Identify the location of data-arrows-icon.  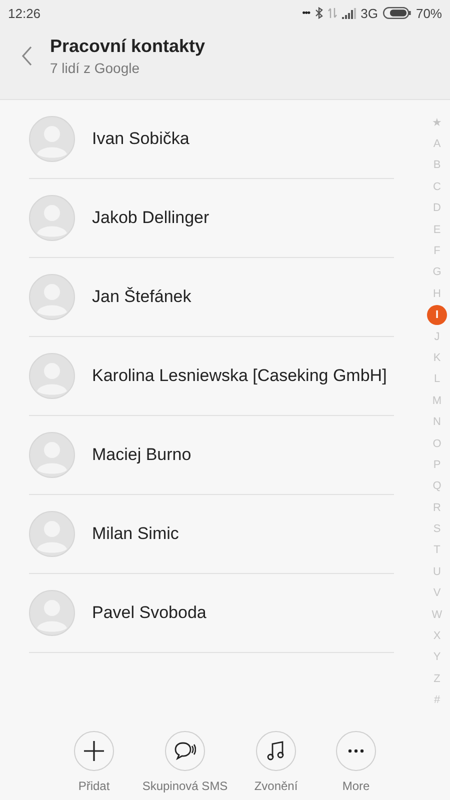
(332, 13).